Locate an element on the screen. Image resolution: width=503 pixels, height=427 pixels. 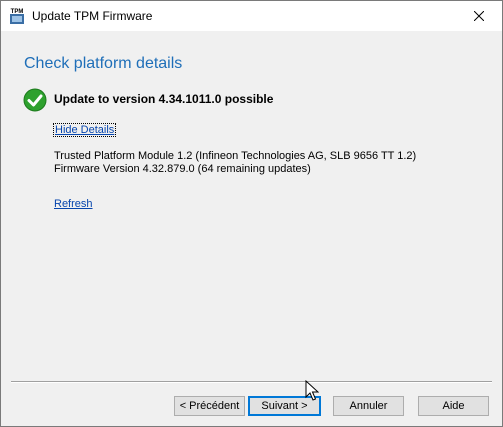
refresh-link: Refresh is located at coordinates (73, 204).